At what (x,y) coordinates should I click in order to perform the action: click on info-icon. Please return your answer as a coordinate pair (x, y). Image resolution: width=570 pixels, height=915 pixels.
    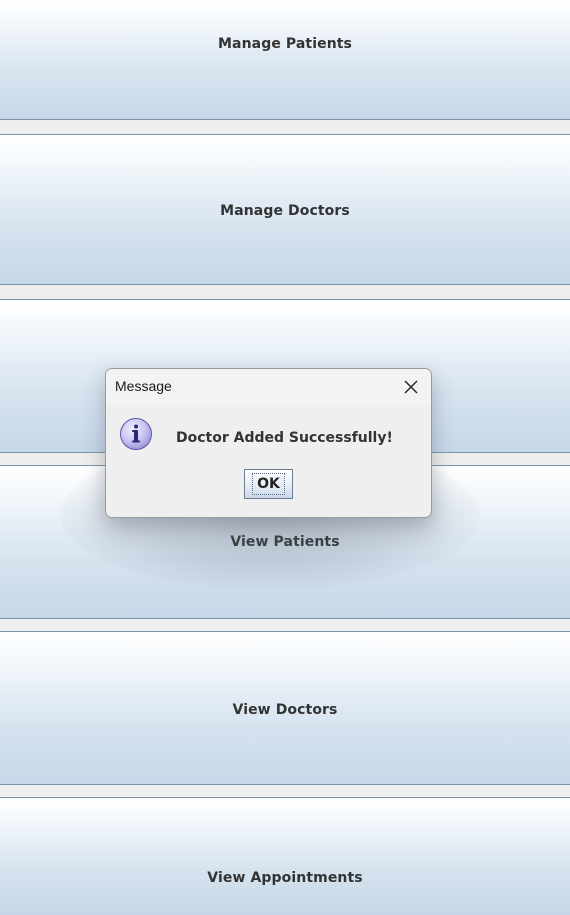
    Looking at the image, I should click on (136, 434).